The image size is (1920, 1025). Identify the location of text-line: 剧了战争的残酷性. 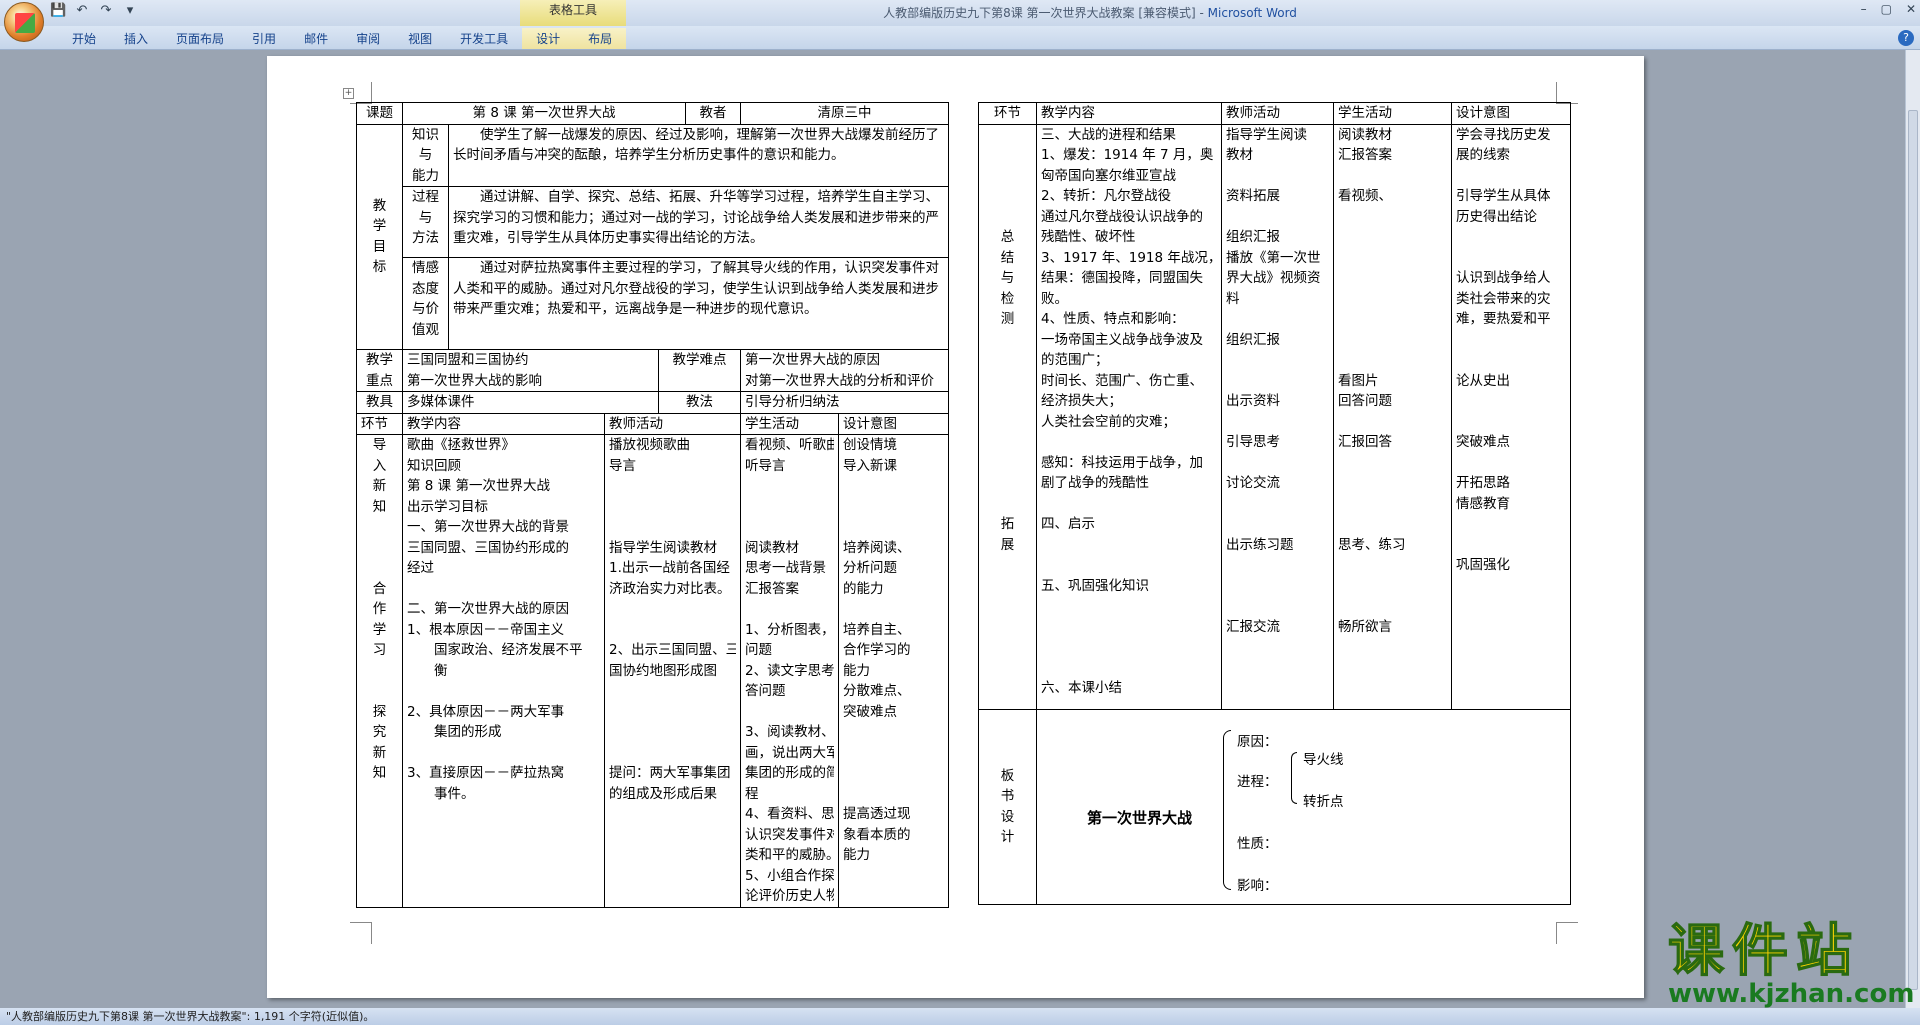
(1095, 483).